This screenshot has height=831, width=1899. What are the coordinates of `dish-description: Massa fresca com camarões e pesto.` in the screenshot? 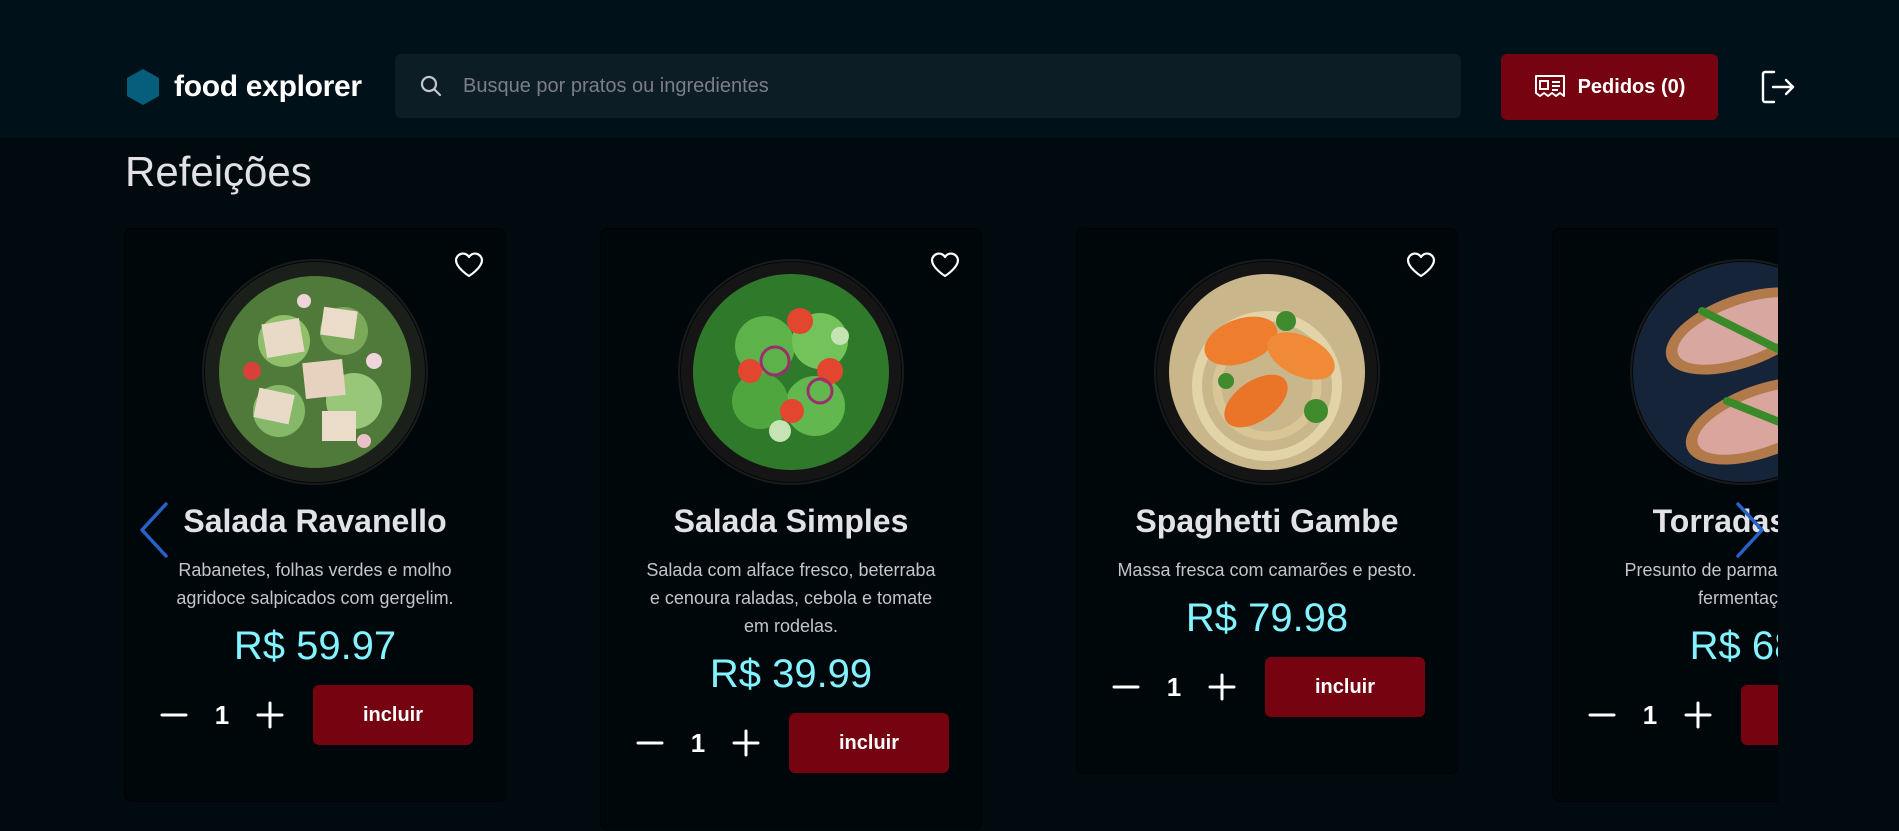 It's located at (1267, 570).